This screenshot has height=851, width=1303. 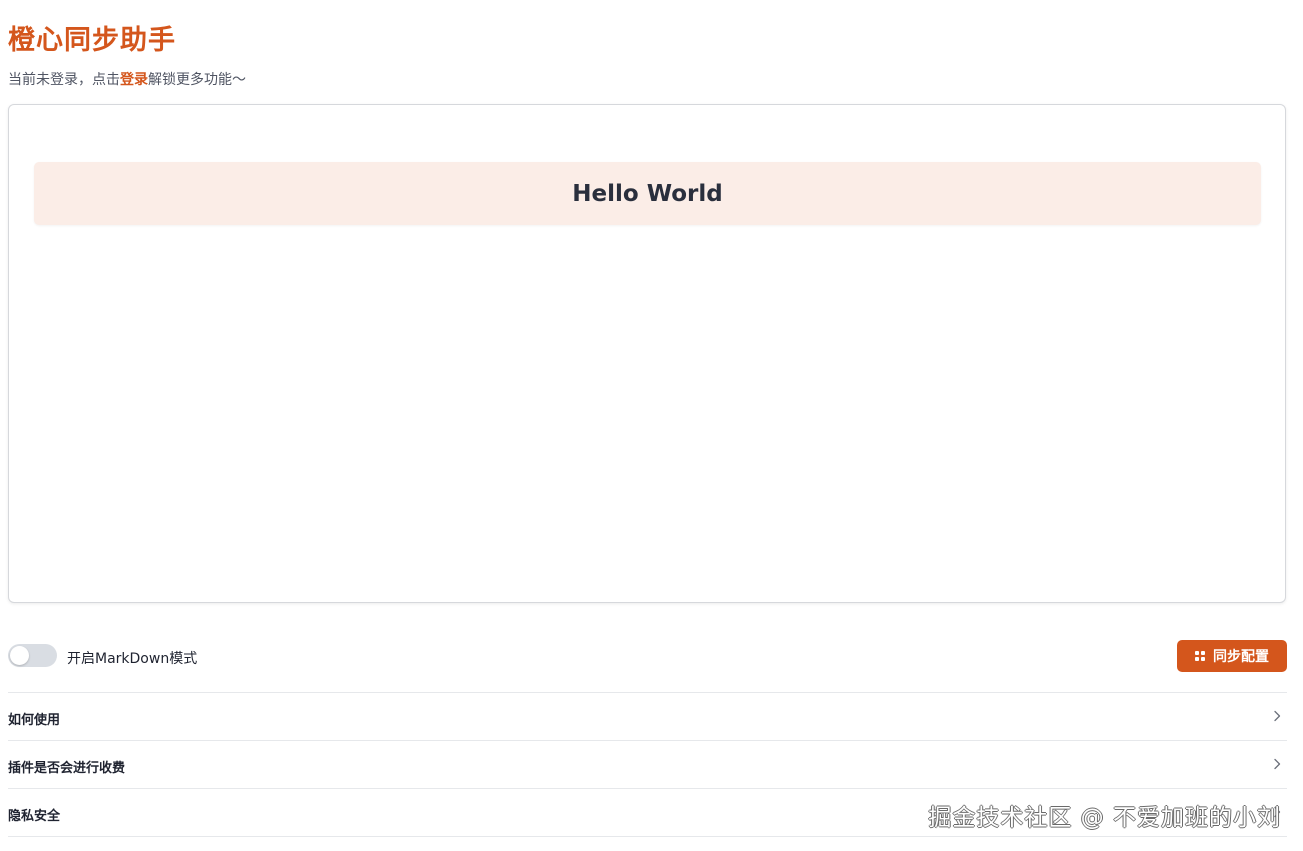 I want to click on faq-item-label: 插件是否会进行收费, so click(x=67, y=768).